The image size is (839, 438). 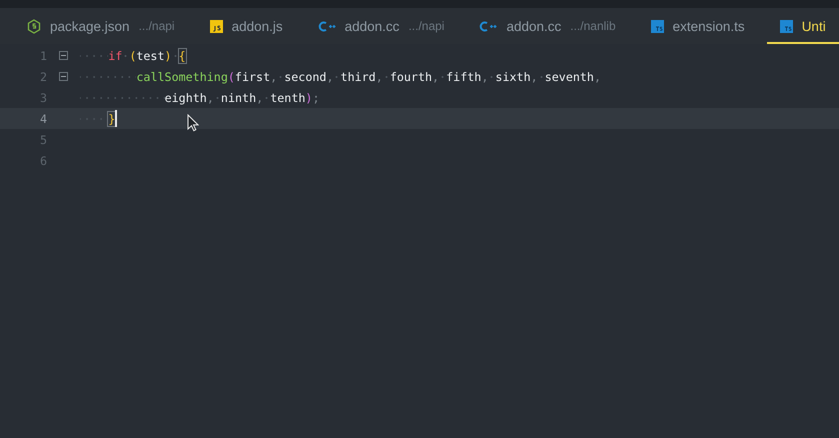 I want to click on code-token: sixth, so click(x=513, y=77).